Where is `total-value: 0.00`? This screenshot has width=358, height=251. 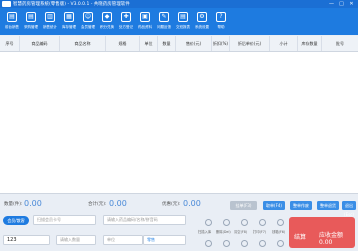
total-value: 0.00 is located at coordinates (118, 203).